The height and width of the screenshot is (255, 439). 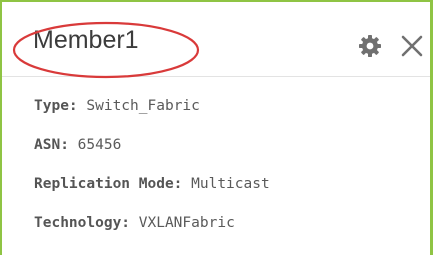 I want to click on detail-key: Replication Mode:, so click(x=108, y=184).